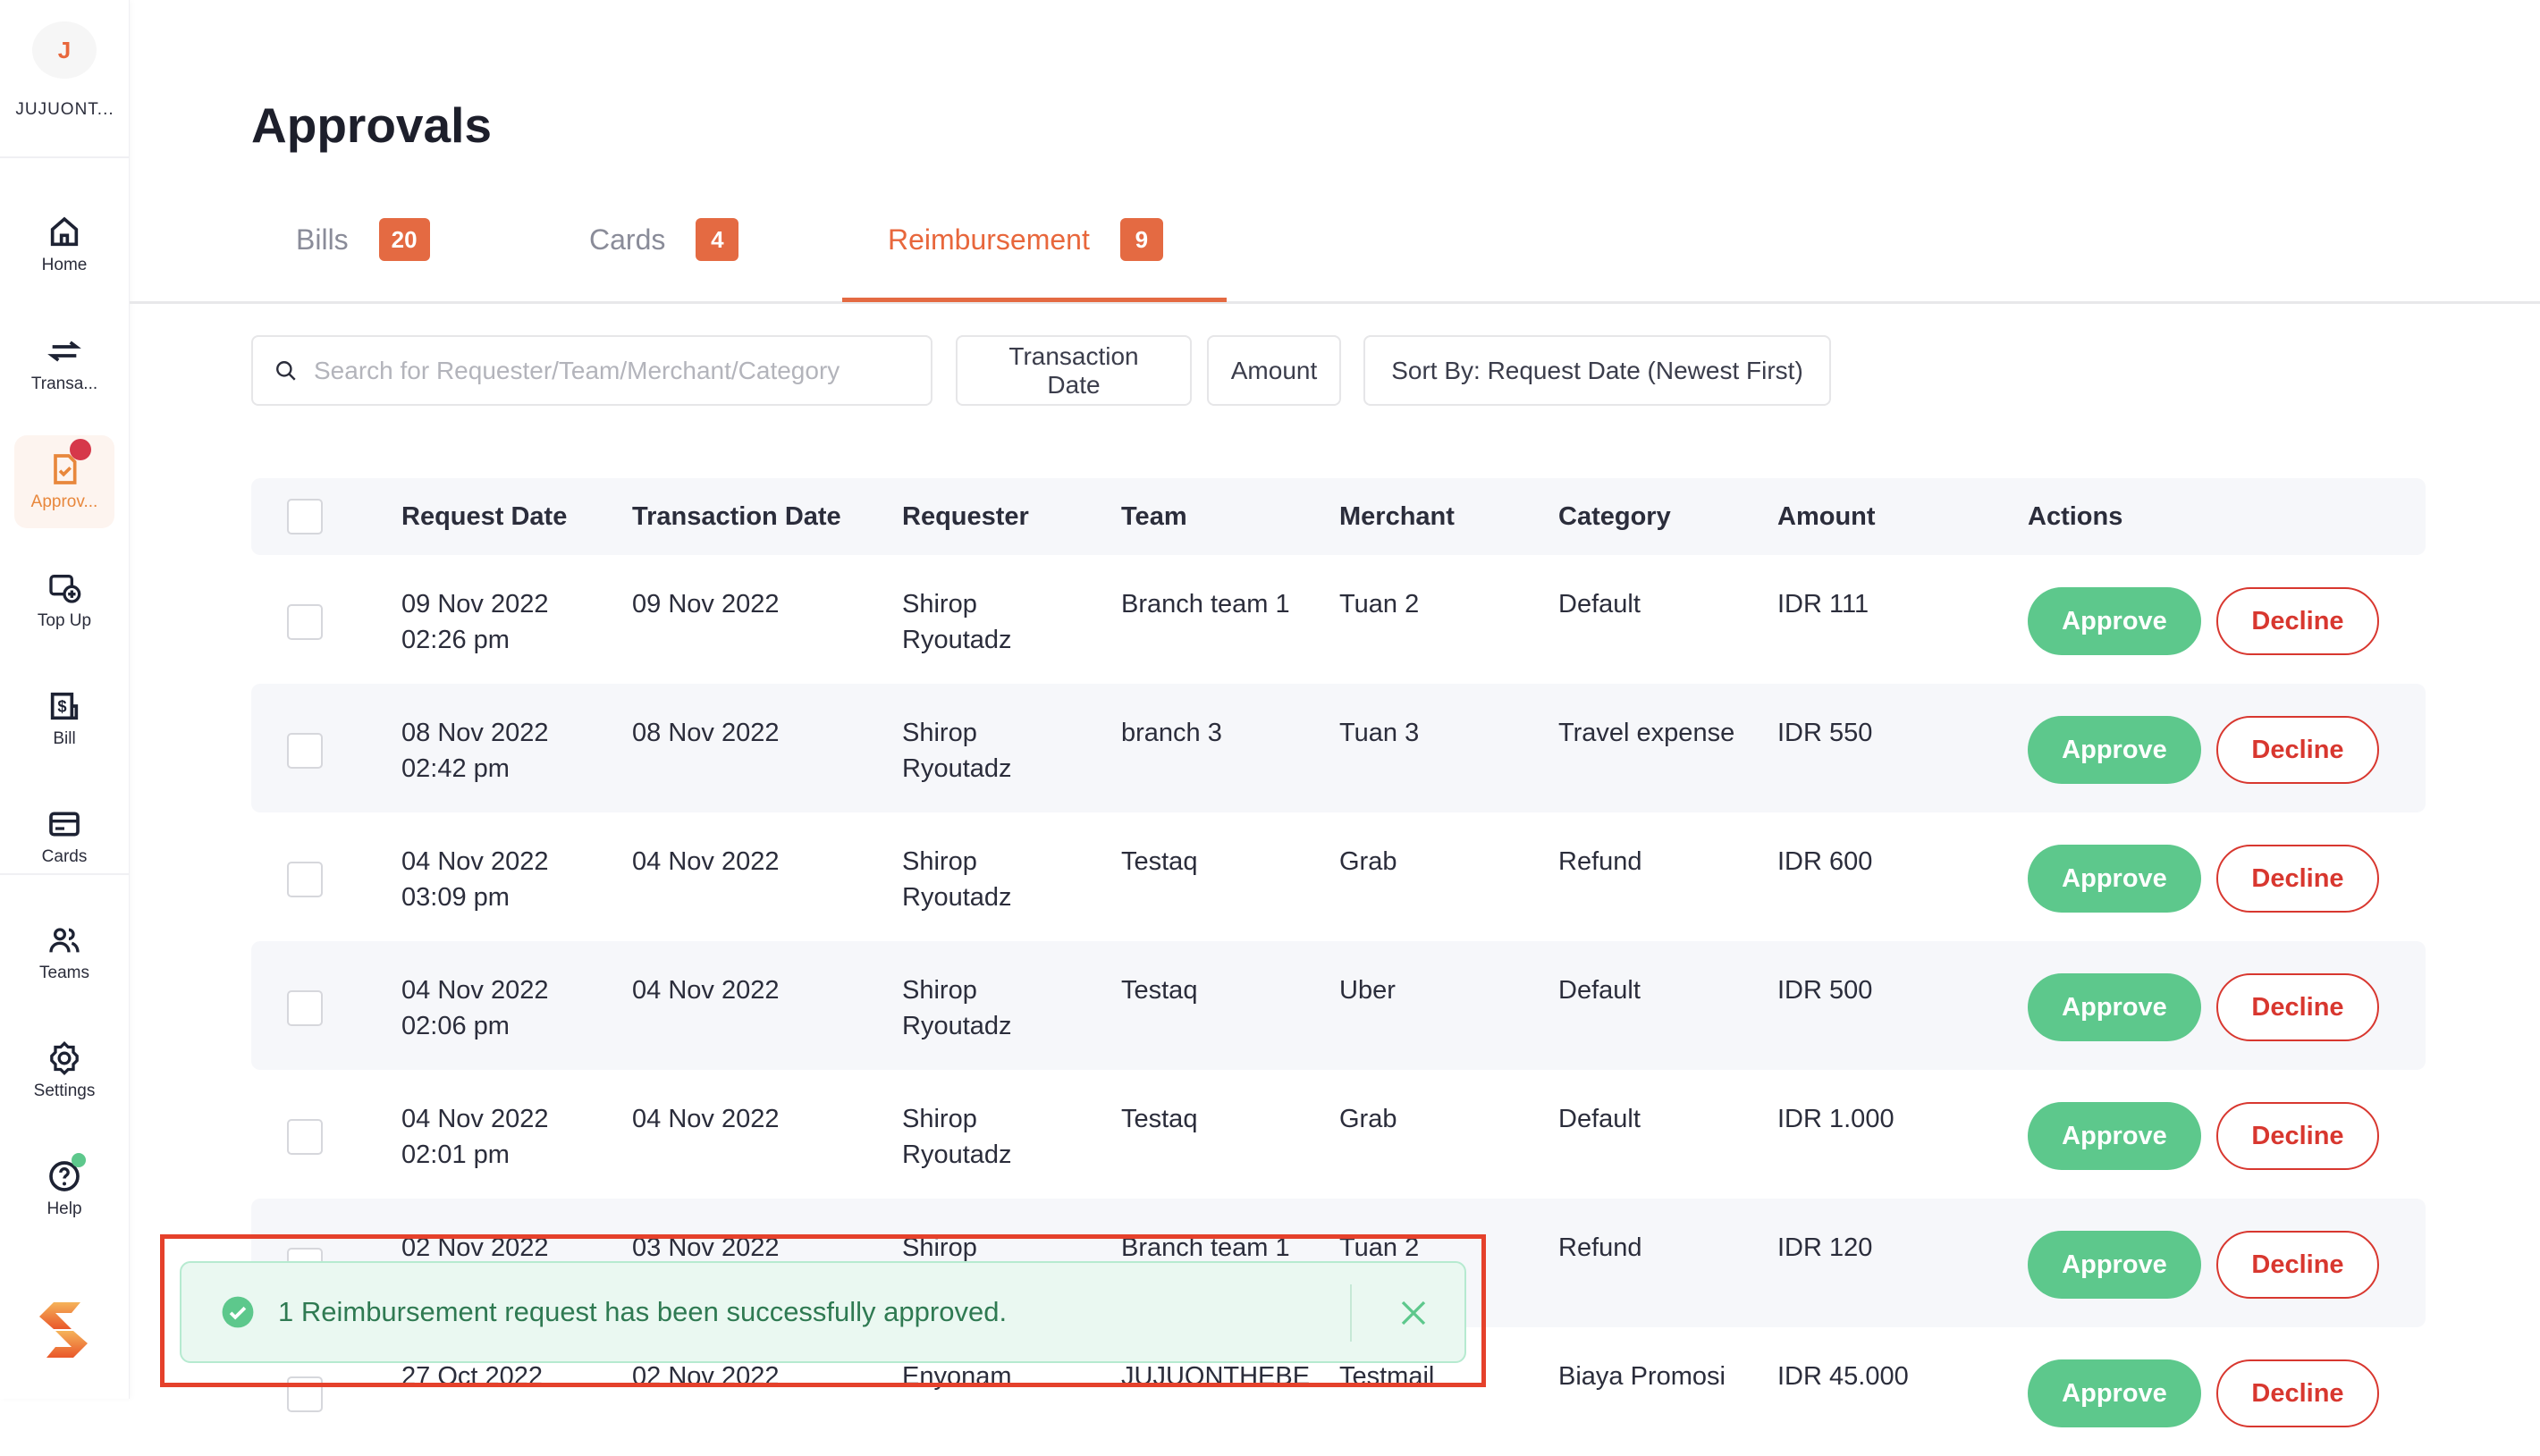 The width and height of the screenshot is (2540, 1456). Describe the element at coordinates (64, 265) in the screenshot. I see `sidebar-item-label: Home` at that location.